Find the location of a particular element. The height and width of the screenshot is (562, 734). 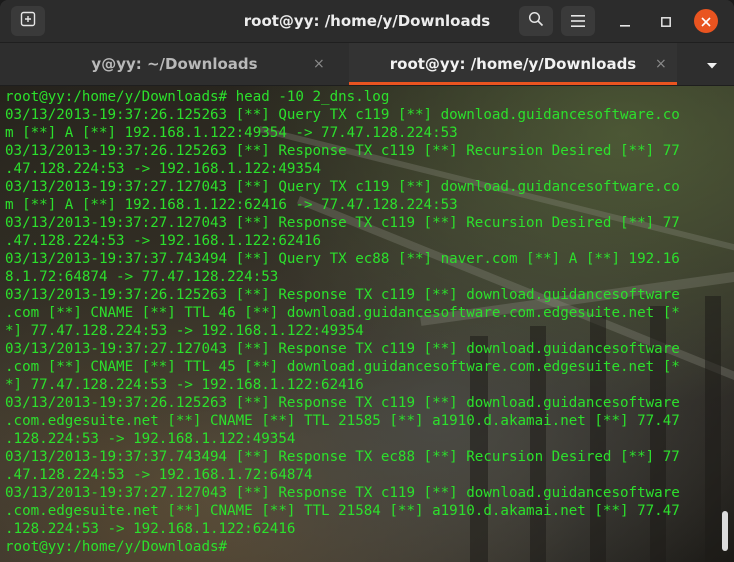

hamburger-menu-icon is located at coordinates (578, 21).